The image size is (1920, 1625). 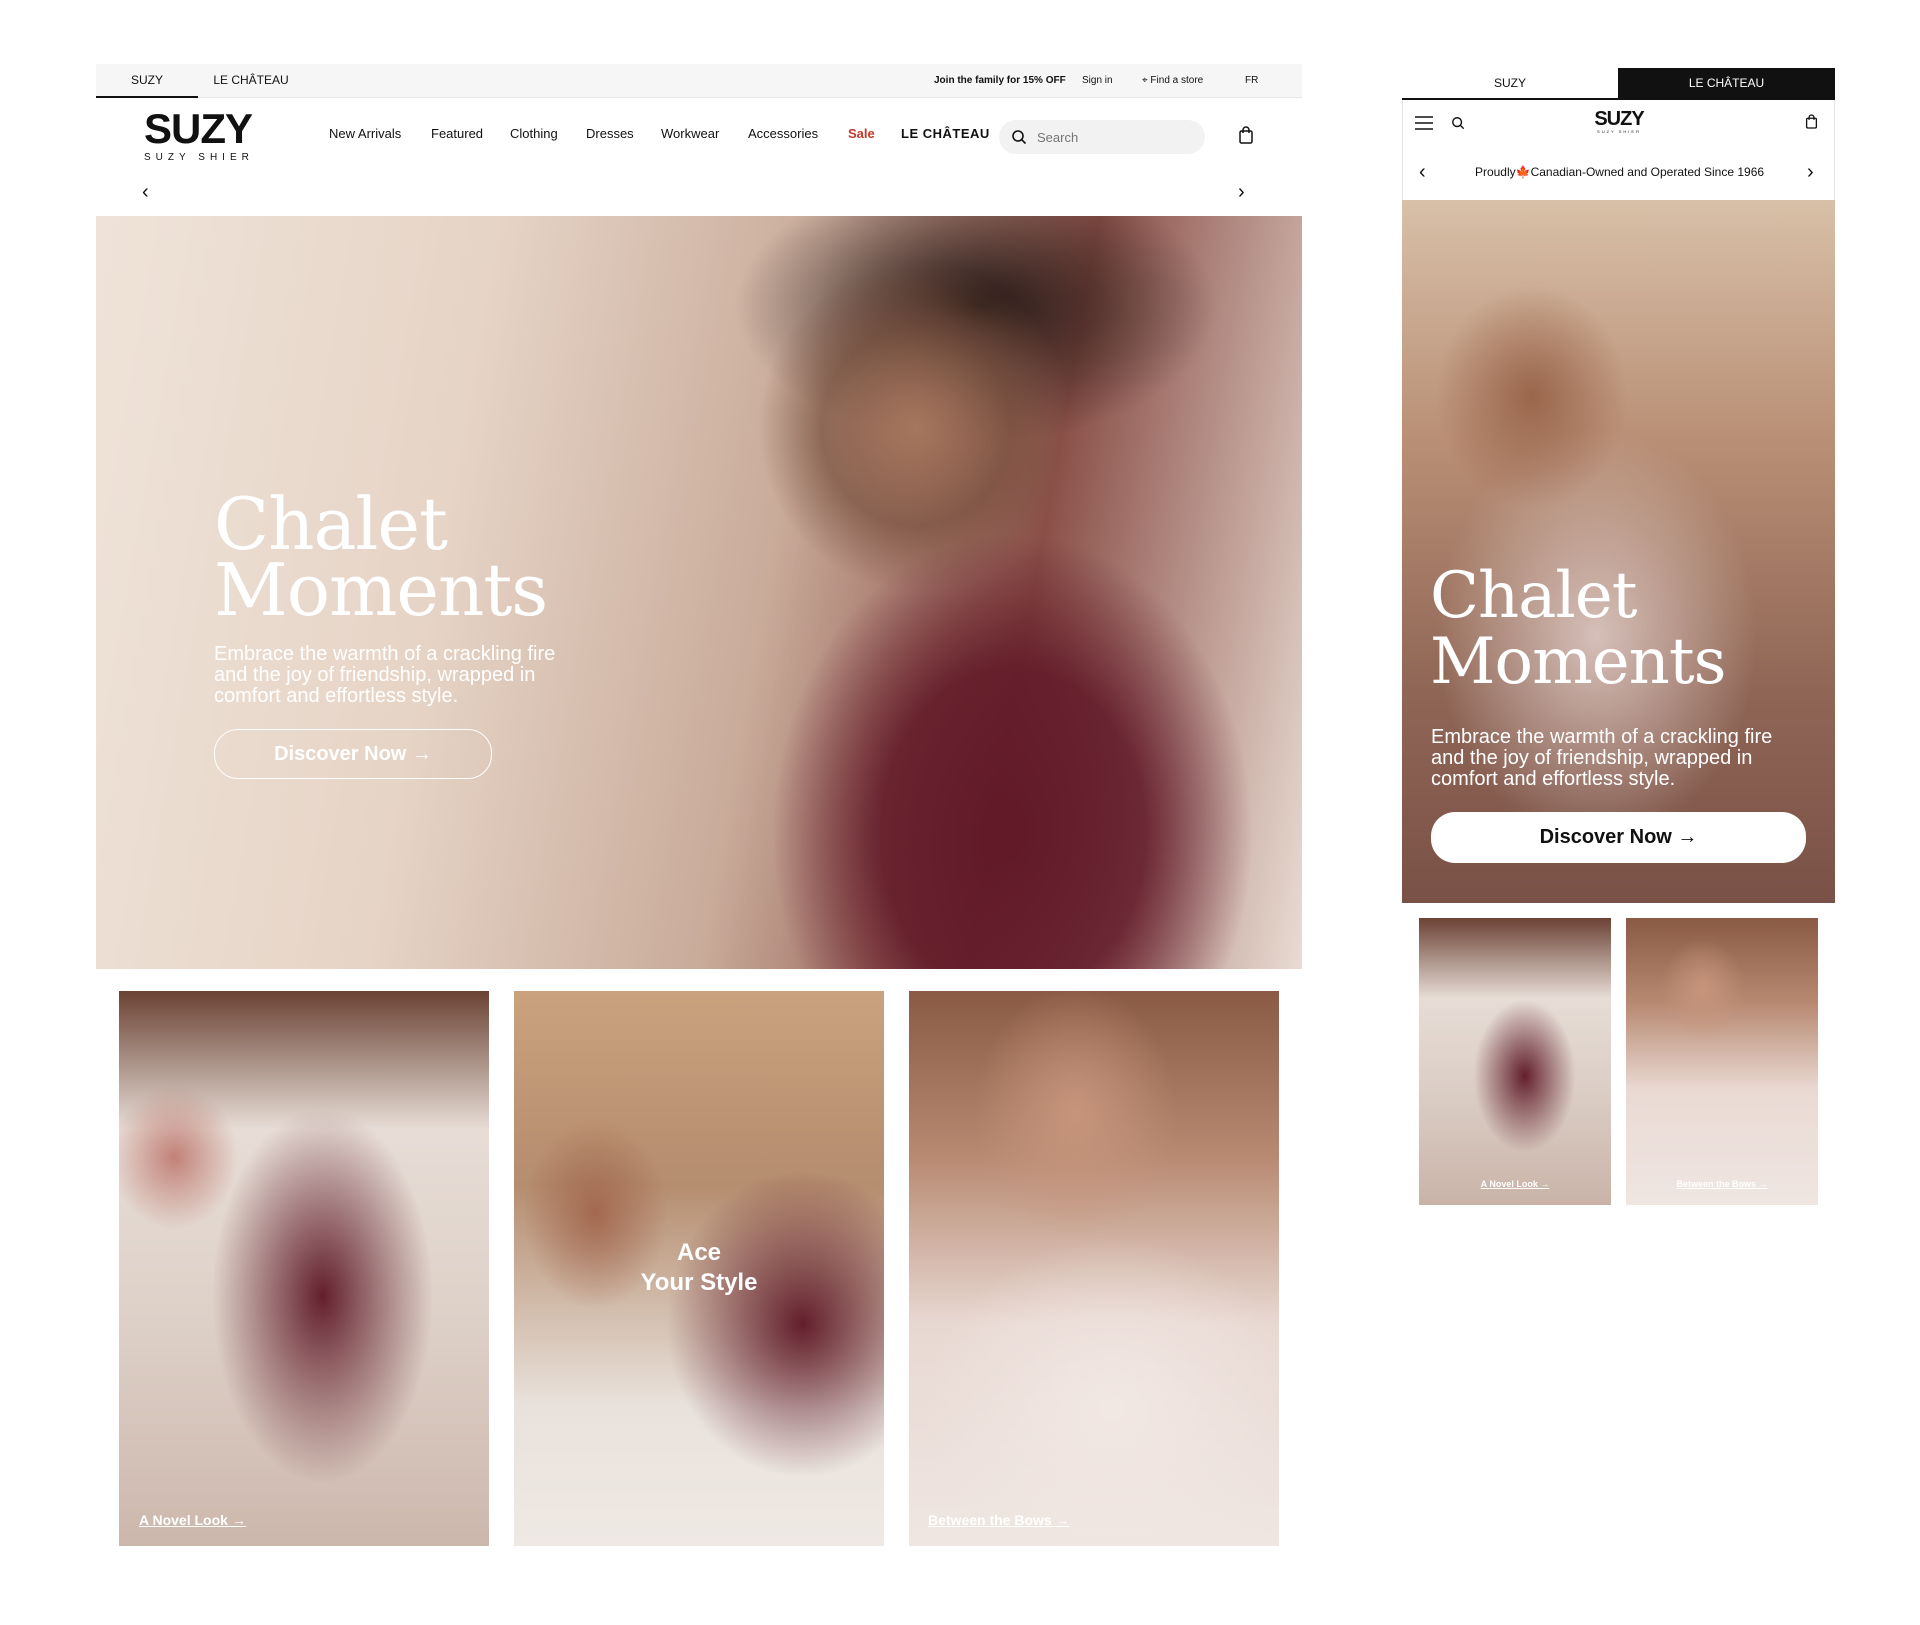 I want to click on mobile-brand-tabs: SUZY LE CHÂTEAU, so click(x=1618, y=84).